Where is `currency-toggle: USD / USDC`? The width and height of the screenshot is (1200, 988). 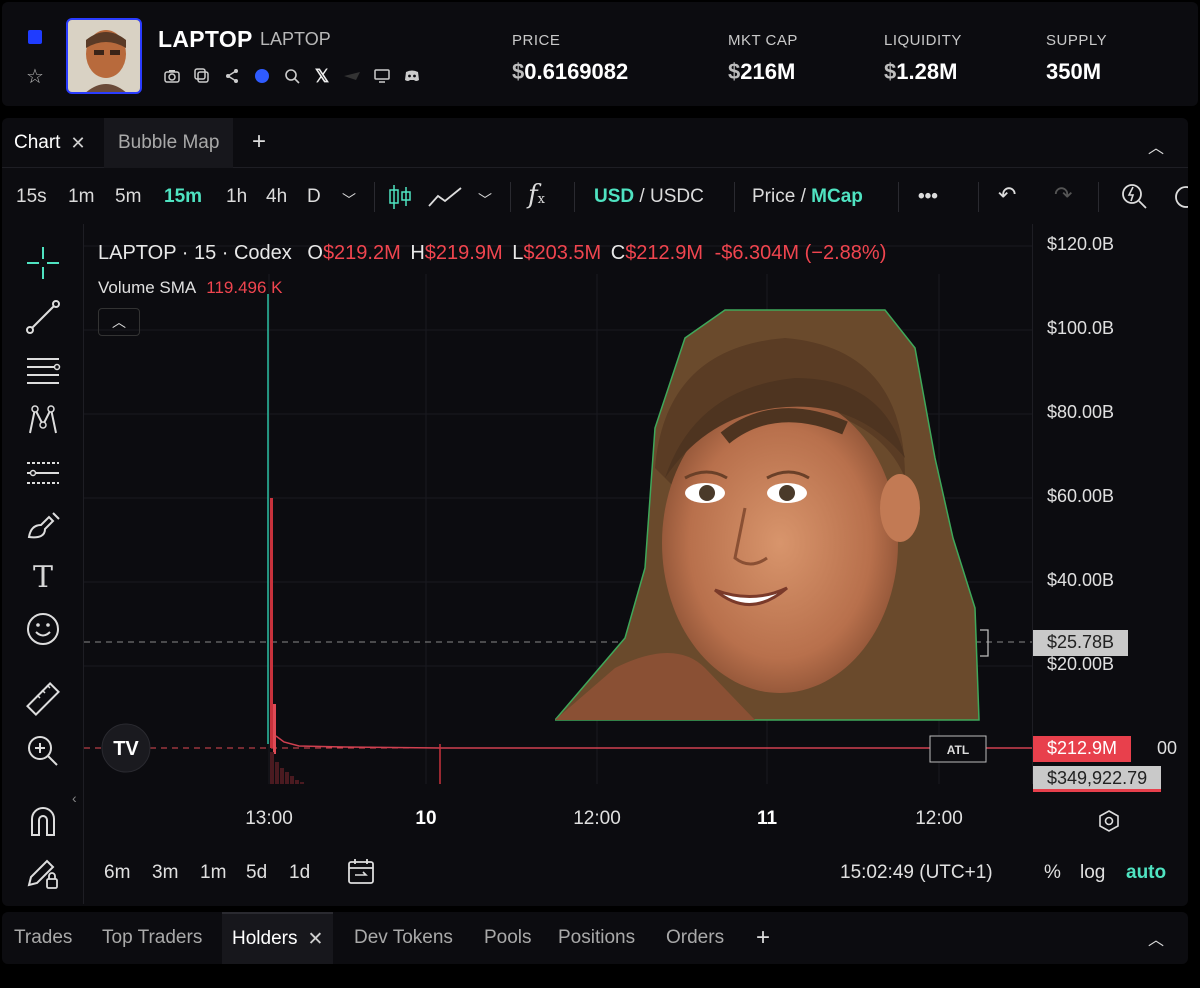
currency-toggle: USD / USDC is located at coordinates (649, 197).